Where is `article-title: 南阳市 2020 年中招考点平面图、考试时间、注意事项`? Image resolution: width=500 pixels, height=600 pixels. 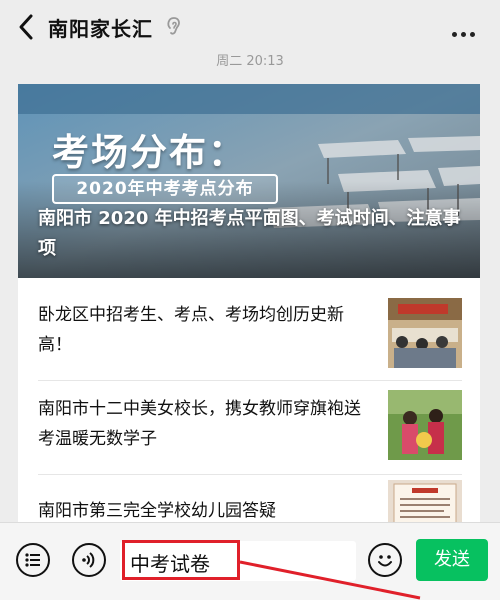 article-title: 南阳市 2020 年中招考点平面图、考试时间、注意事项 is located at coordinates (253, 234).